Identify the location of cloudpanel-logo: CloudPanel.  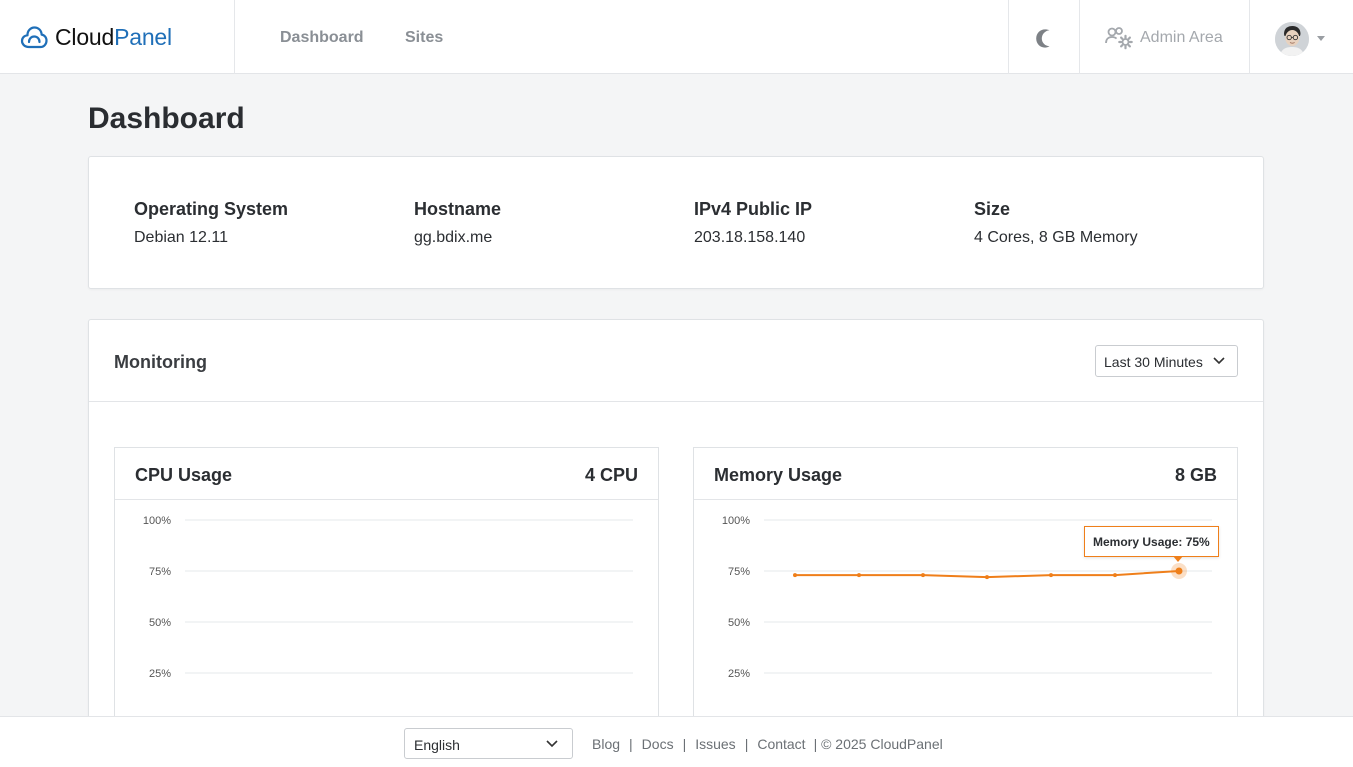
(96, 37).